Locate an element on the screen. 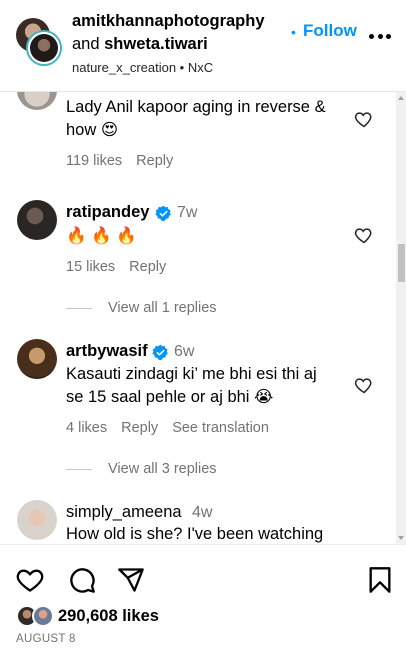 The image size is (406, 648). view-replies-button: View all 1 replies is located at coordinates (141, 308).